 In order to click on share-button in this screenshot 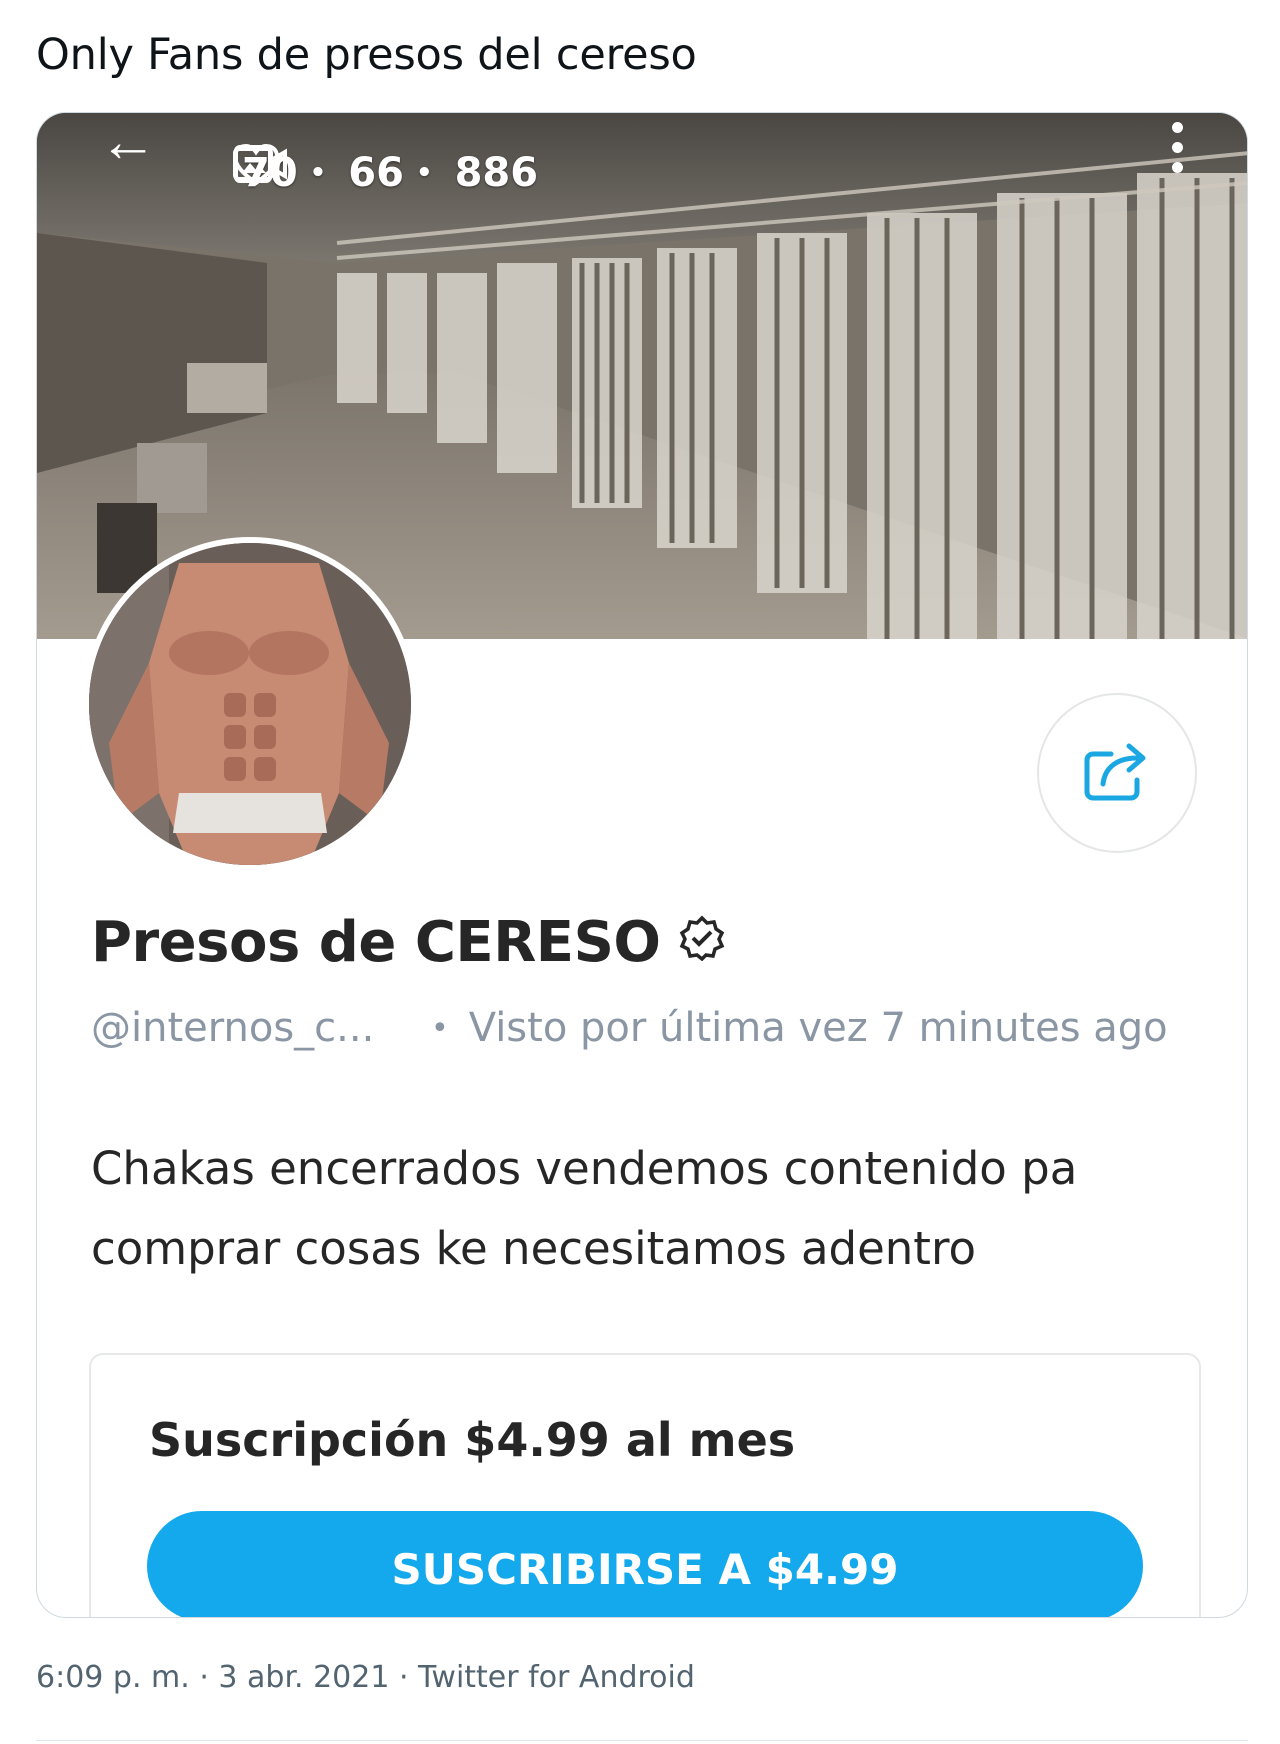, I will do `click(1117, 773)`.